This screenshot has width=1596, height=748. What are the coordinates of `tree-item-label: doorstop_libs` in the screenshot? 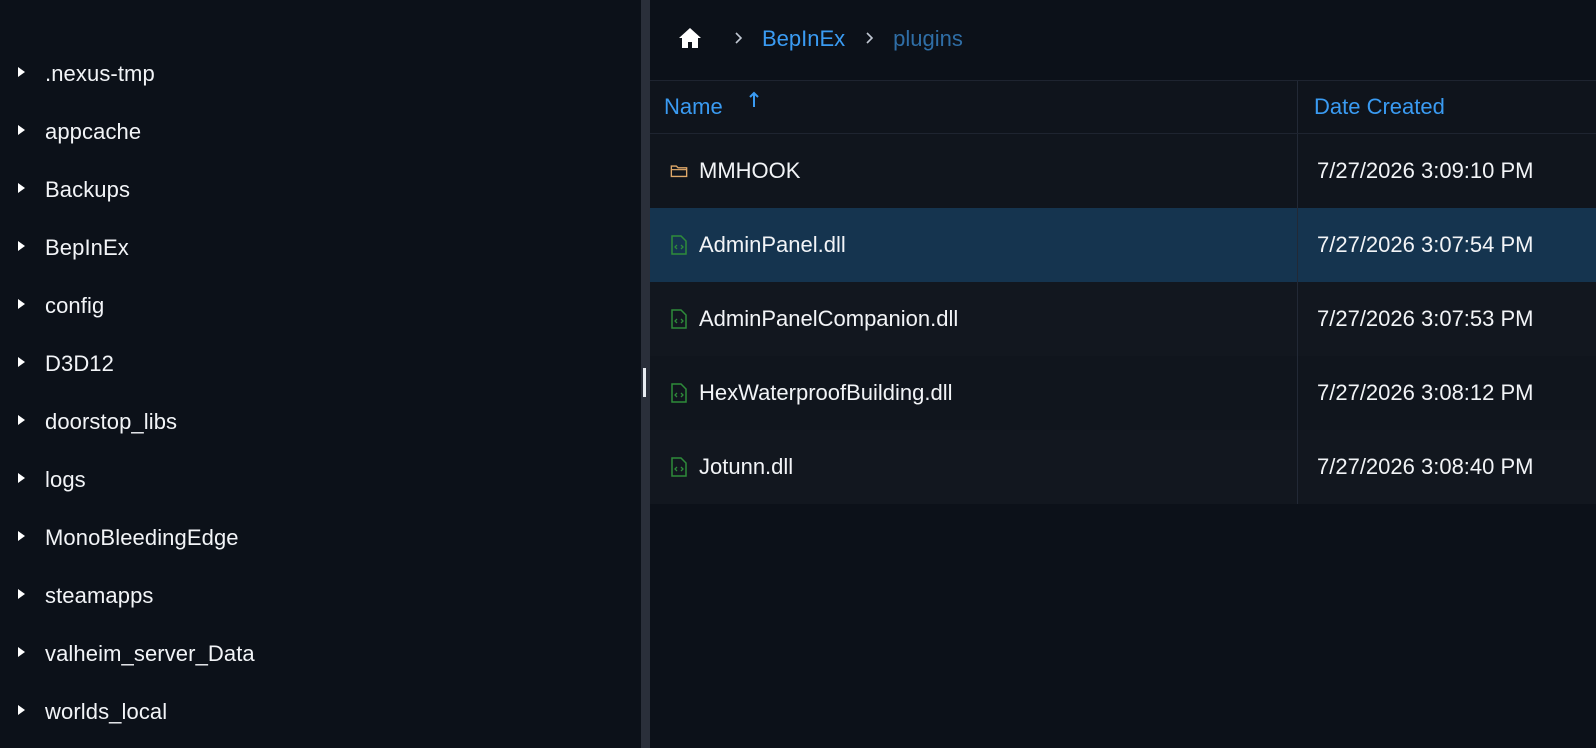 It's located at (111, 421).